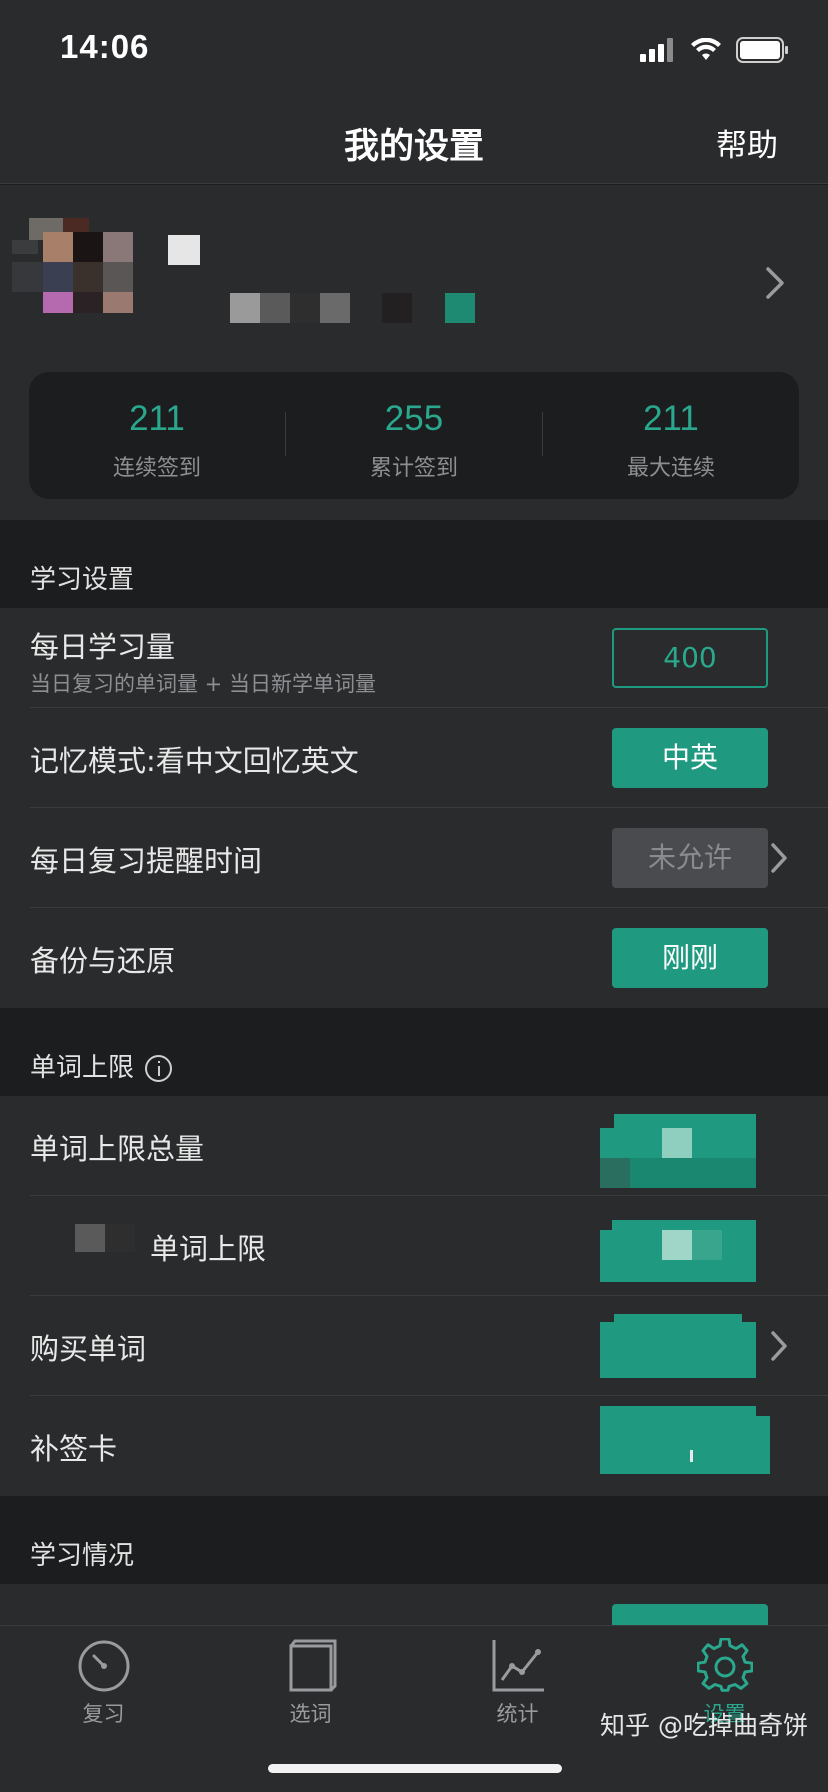 Image resolution: width=828 pixels, height=1792 pixels. I want to click on row-memory-mode: 记忆模式:看中文回忆英文 中英, so click(414, 758).